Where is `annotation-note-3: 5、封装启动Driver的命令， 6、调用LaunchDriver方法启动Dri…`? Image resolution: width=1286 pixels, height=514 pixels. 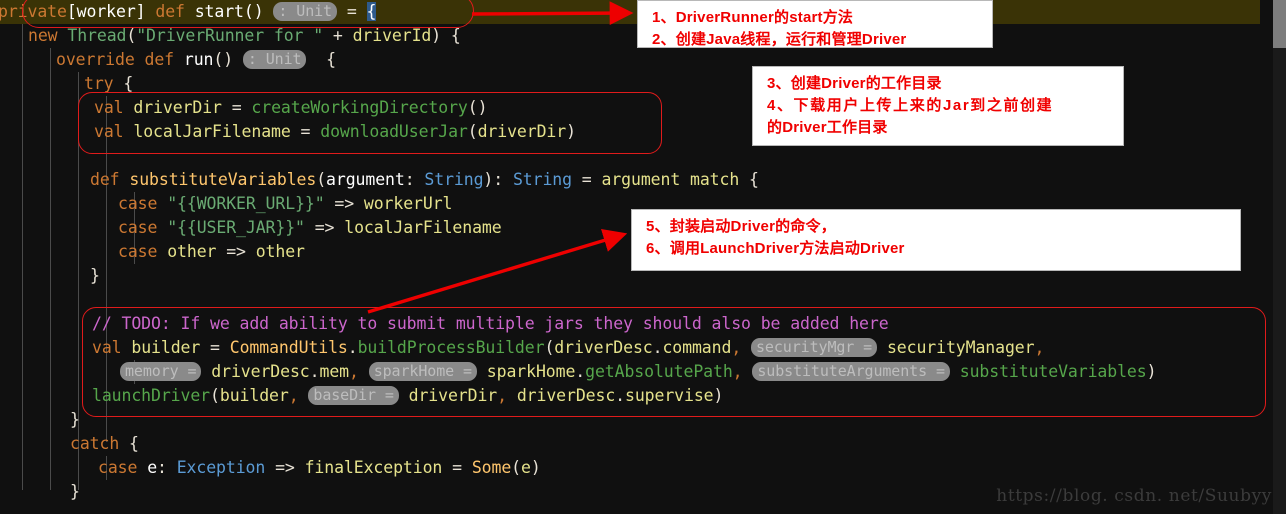 annotation-note-3: 5、封装启动Driver的命令， 6、调用LaunchDriver方法启动Dri… is located at coordinates (936, 240).